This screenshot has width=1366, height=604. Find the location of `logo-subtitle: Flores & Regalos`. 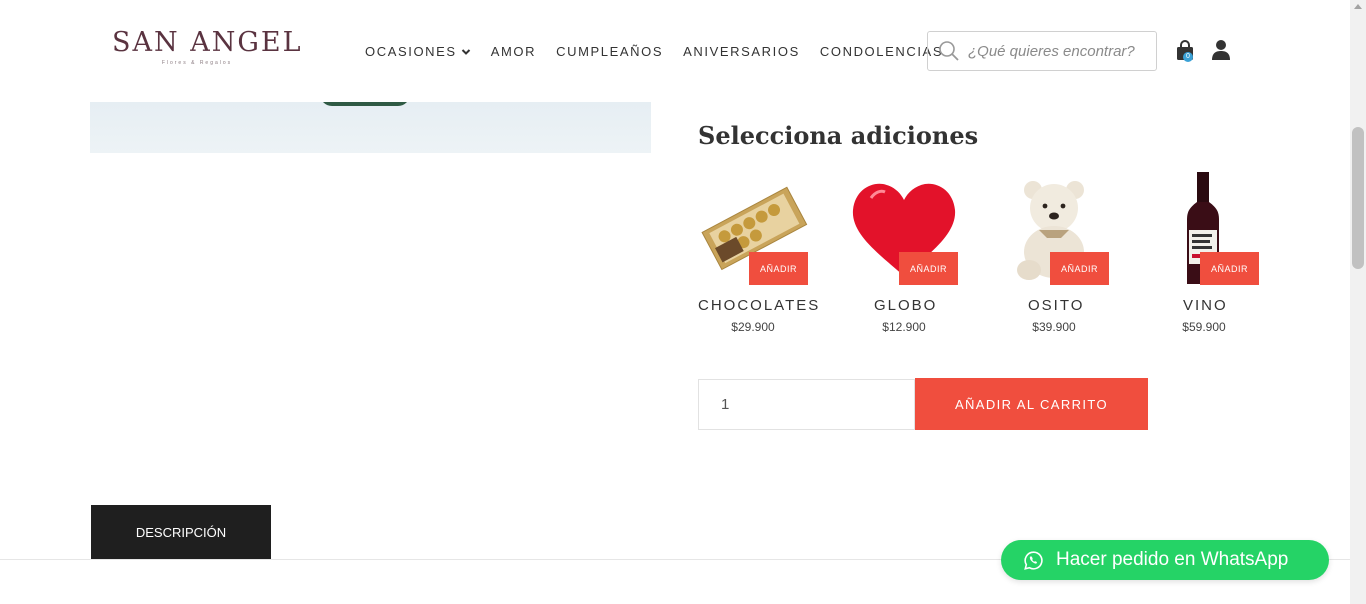

logo-subtitle: Flores & Regalos is located at coordinates (197, 63).